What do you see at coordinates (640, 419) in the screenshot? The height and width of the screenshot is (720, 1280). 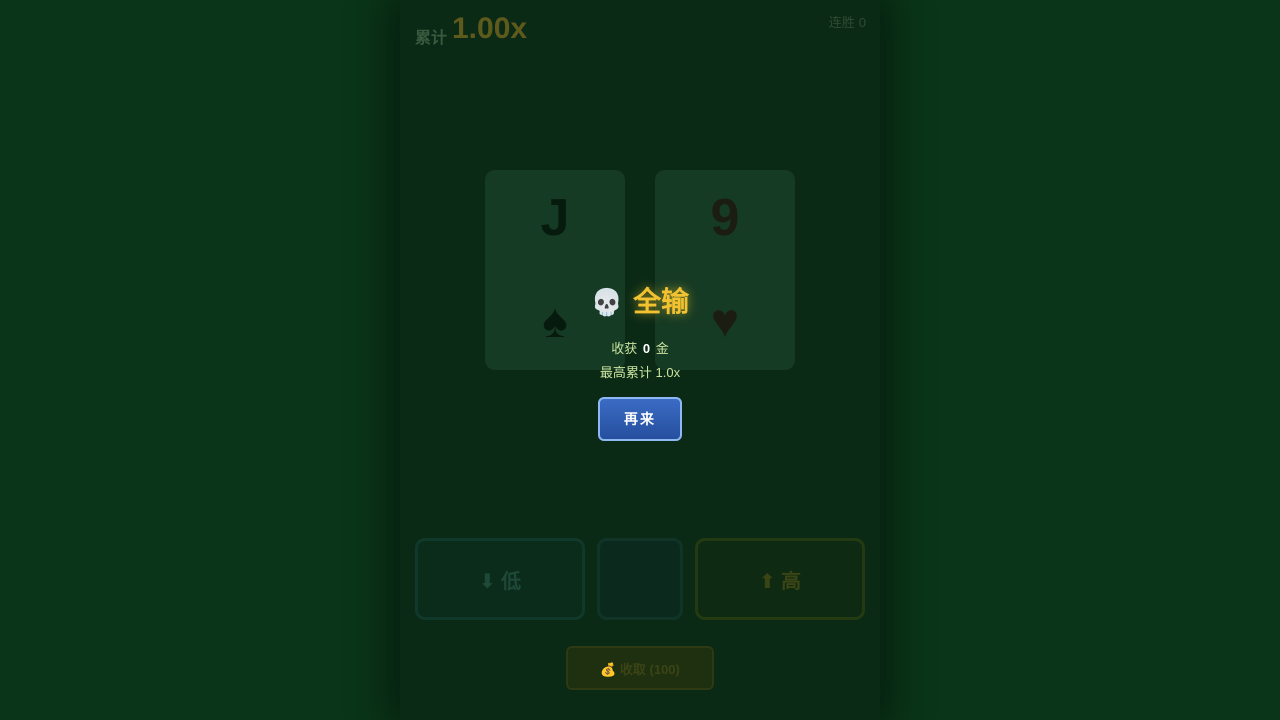 I see `retry-button: 再来` at bounding box center [640, 419].